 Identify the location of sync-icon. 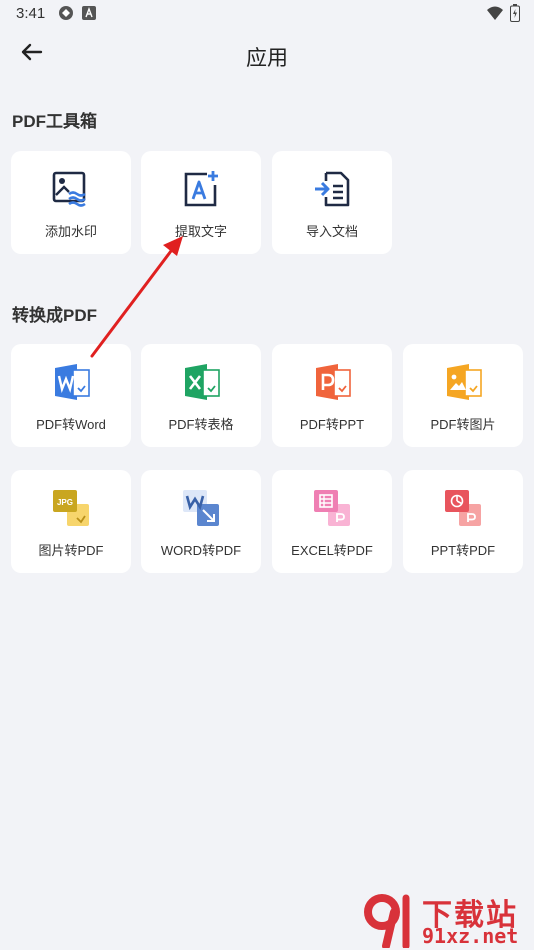
(66, 15).